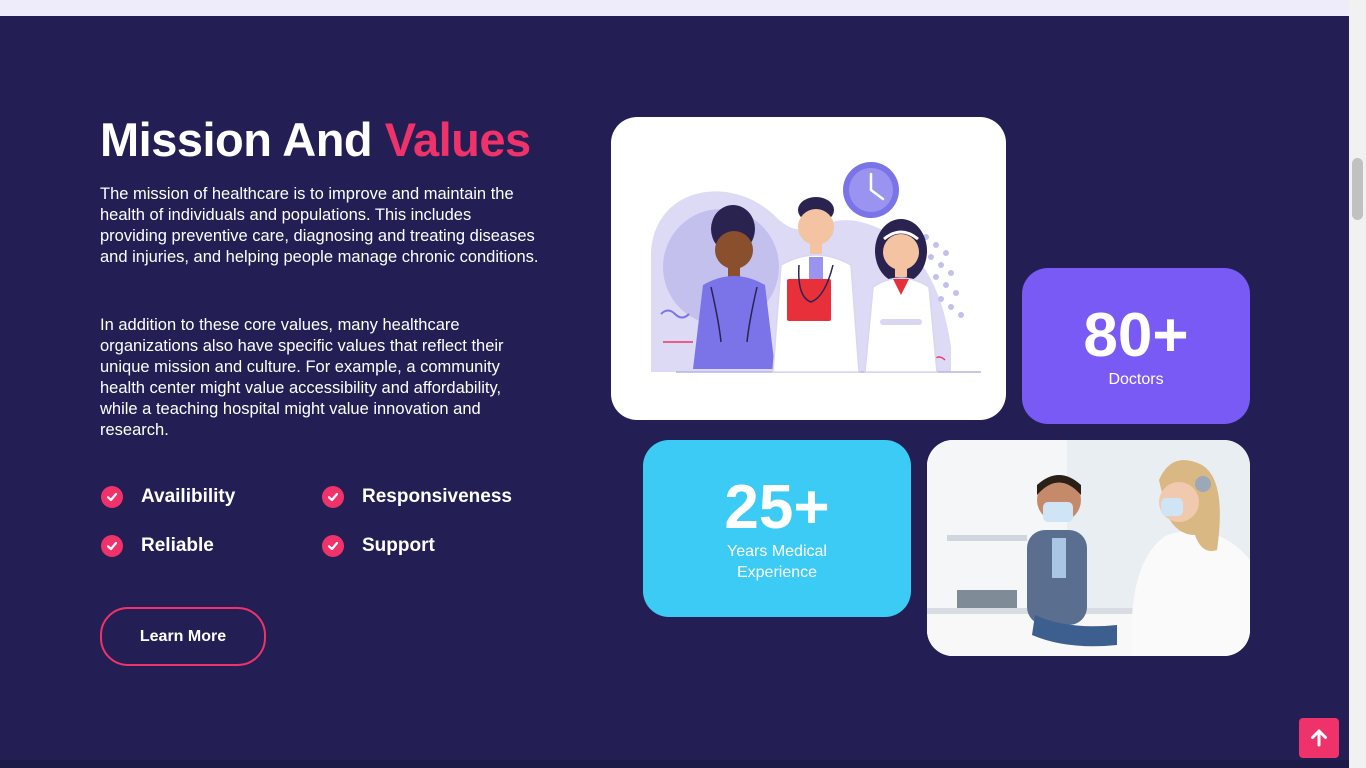  Describe the element at coordinates (398, 545) in the screenshot. I see `feature-label: Support` at that location.